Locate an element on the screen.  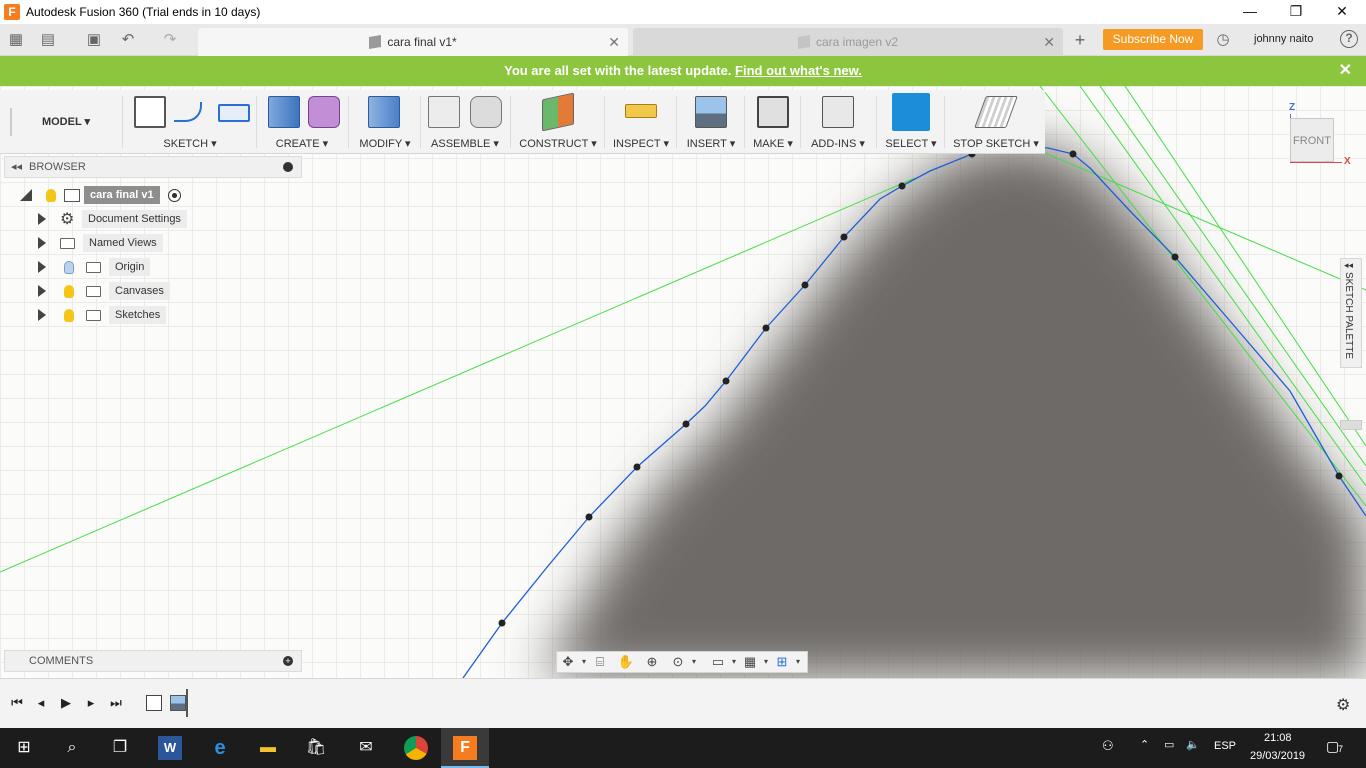
zoom-icon: ⊕ is located at coordinates (652, 662).